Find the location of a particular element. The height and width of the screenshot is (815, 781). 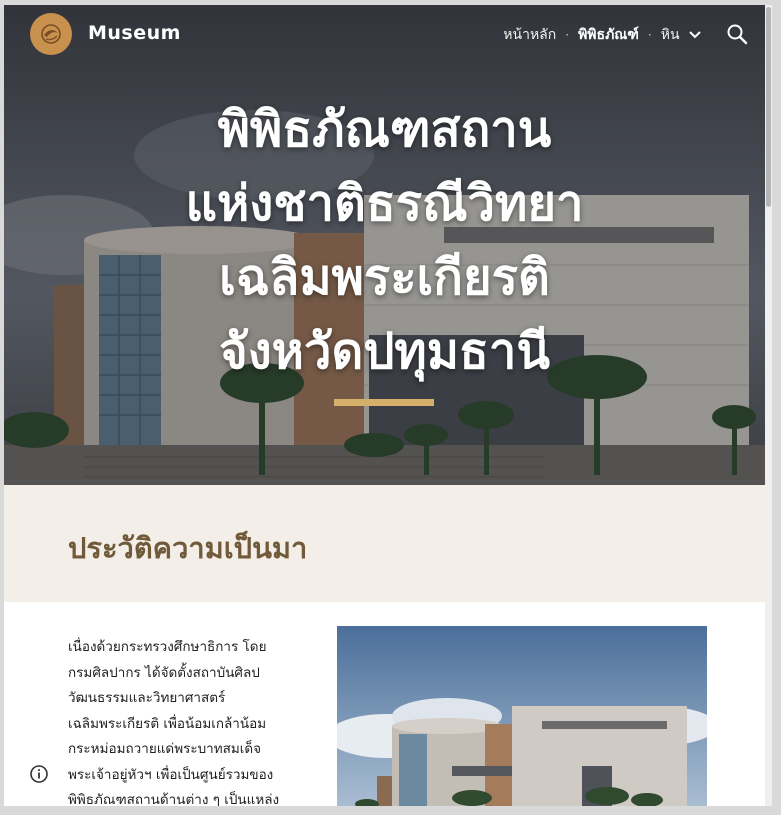

info-icon is located at coordinates (39, 774).